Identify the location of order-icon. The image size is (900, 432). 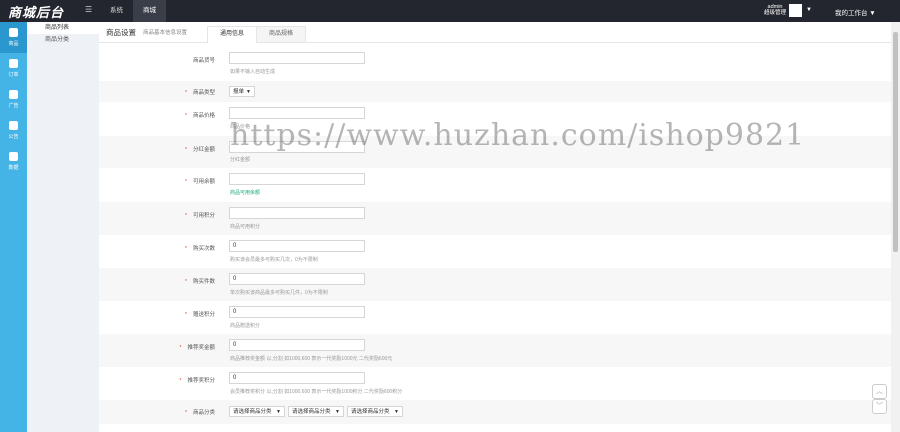
(13, 63).